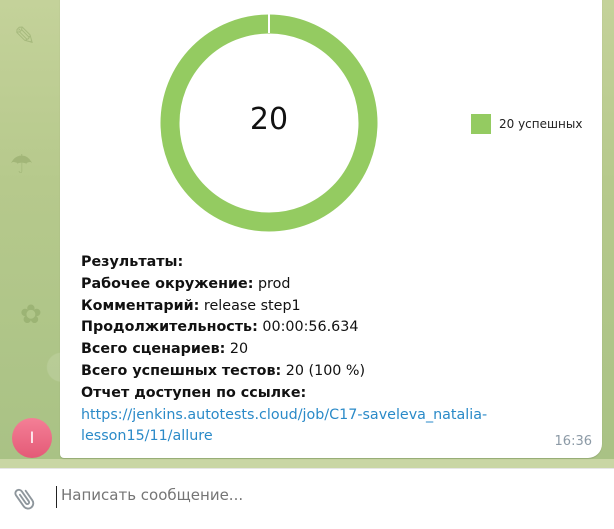 The image size is (614, 529). Describe the element at coordinates (31, 315) in the screenshot. I see `doodle-icon: ✿` at that location.